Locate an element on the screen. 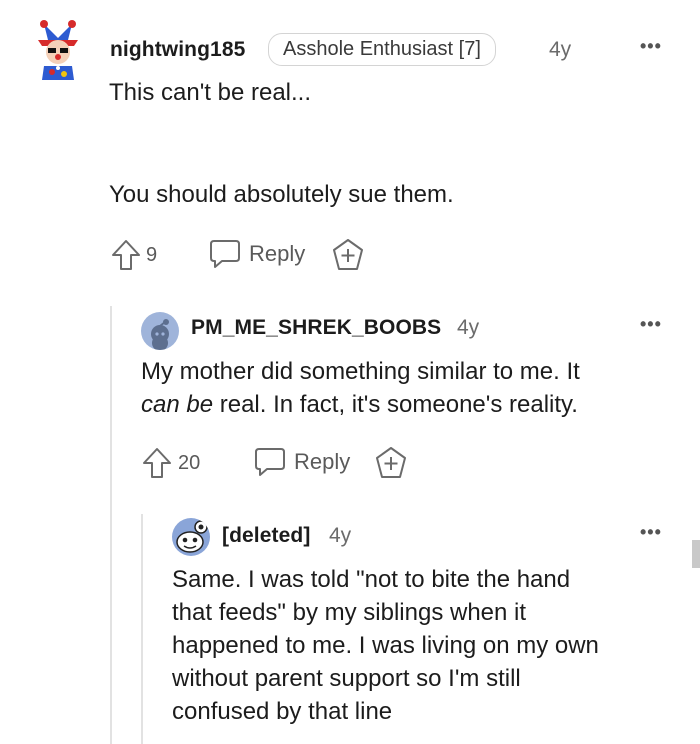  comment-line: You should absolutely sue them. is located at coordinates (281, 194).